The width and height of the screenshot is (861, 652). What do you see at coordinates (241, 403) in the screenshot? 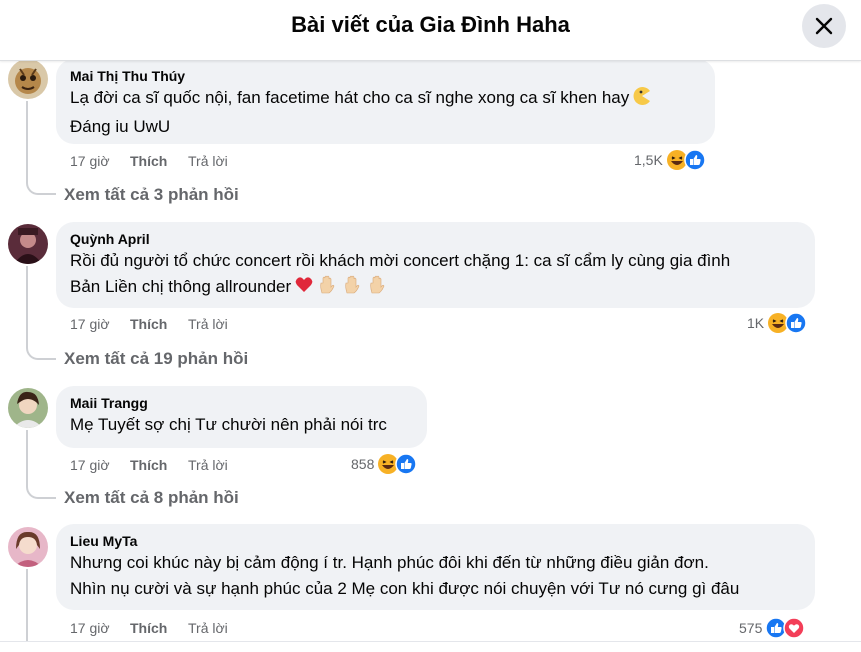
I see `comment-author: Maii Trangg` at bounding box center [241, 403].